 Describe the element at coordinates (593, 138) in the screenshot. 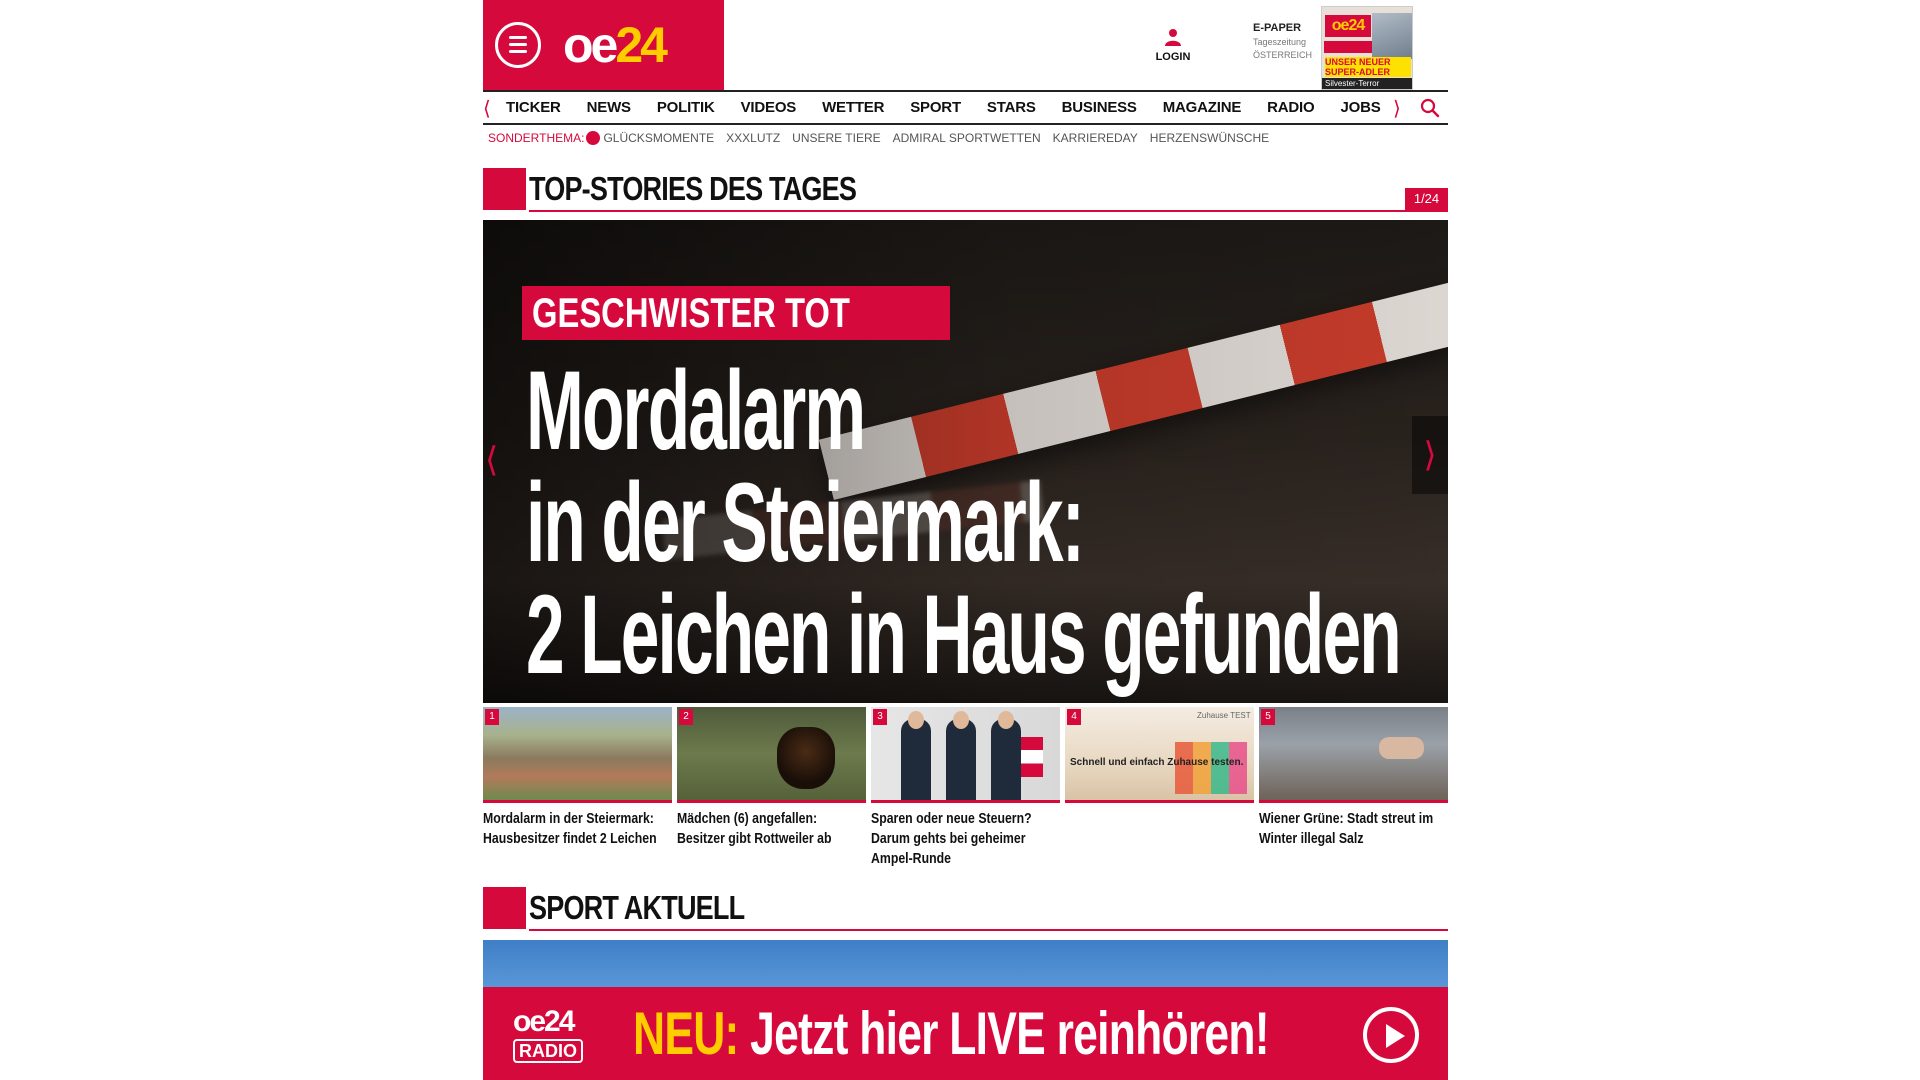

I see `heart-badge-icon` at that location.